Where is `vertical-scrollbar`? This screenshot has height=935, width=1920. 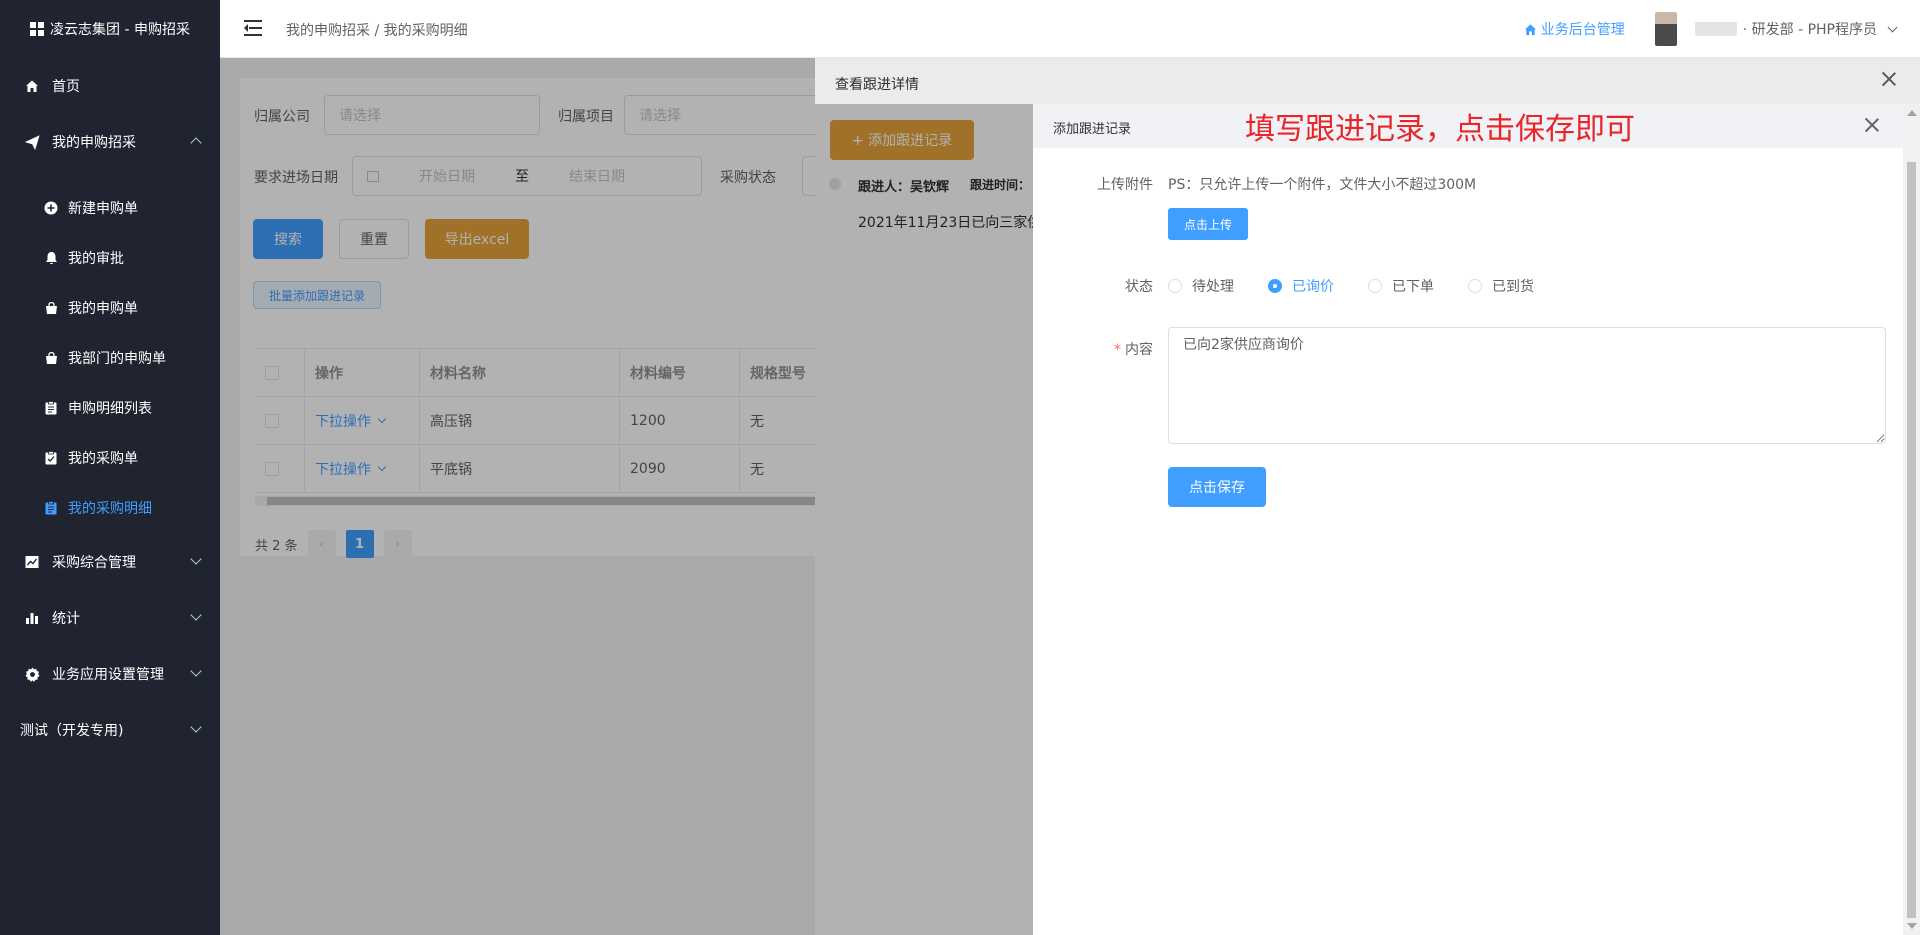
vertical-scrollbar is located at coordinates (1911, 519).